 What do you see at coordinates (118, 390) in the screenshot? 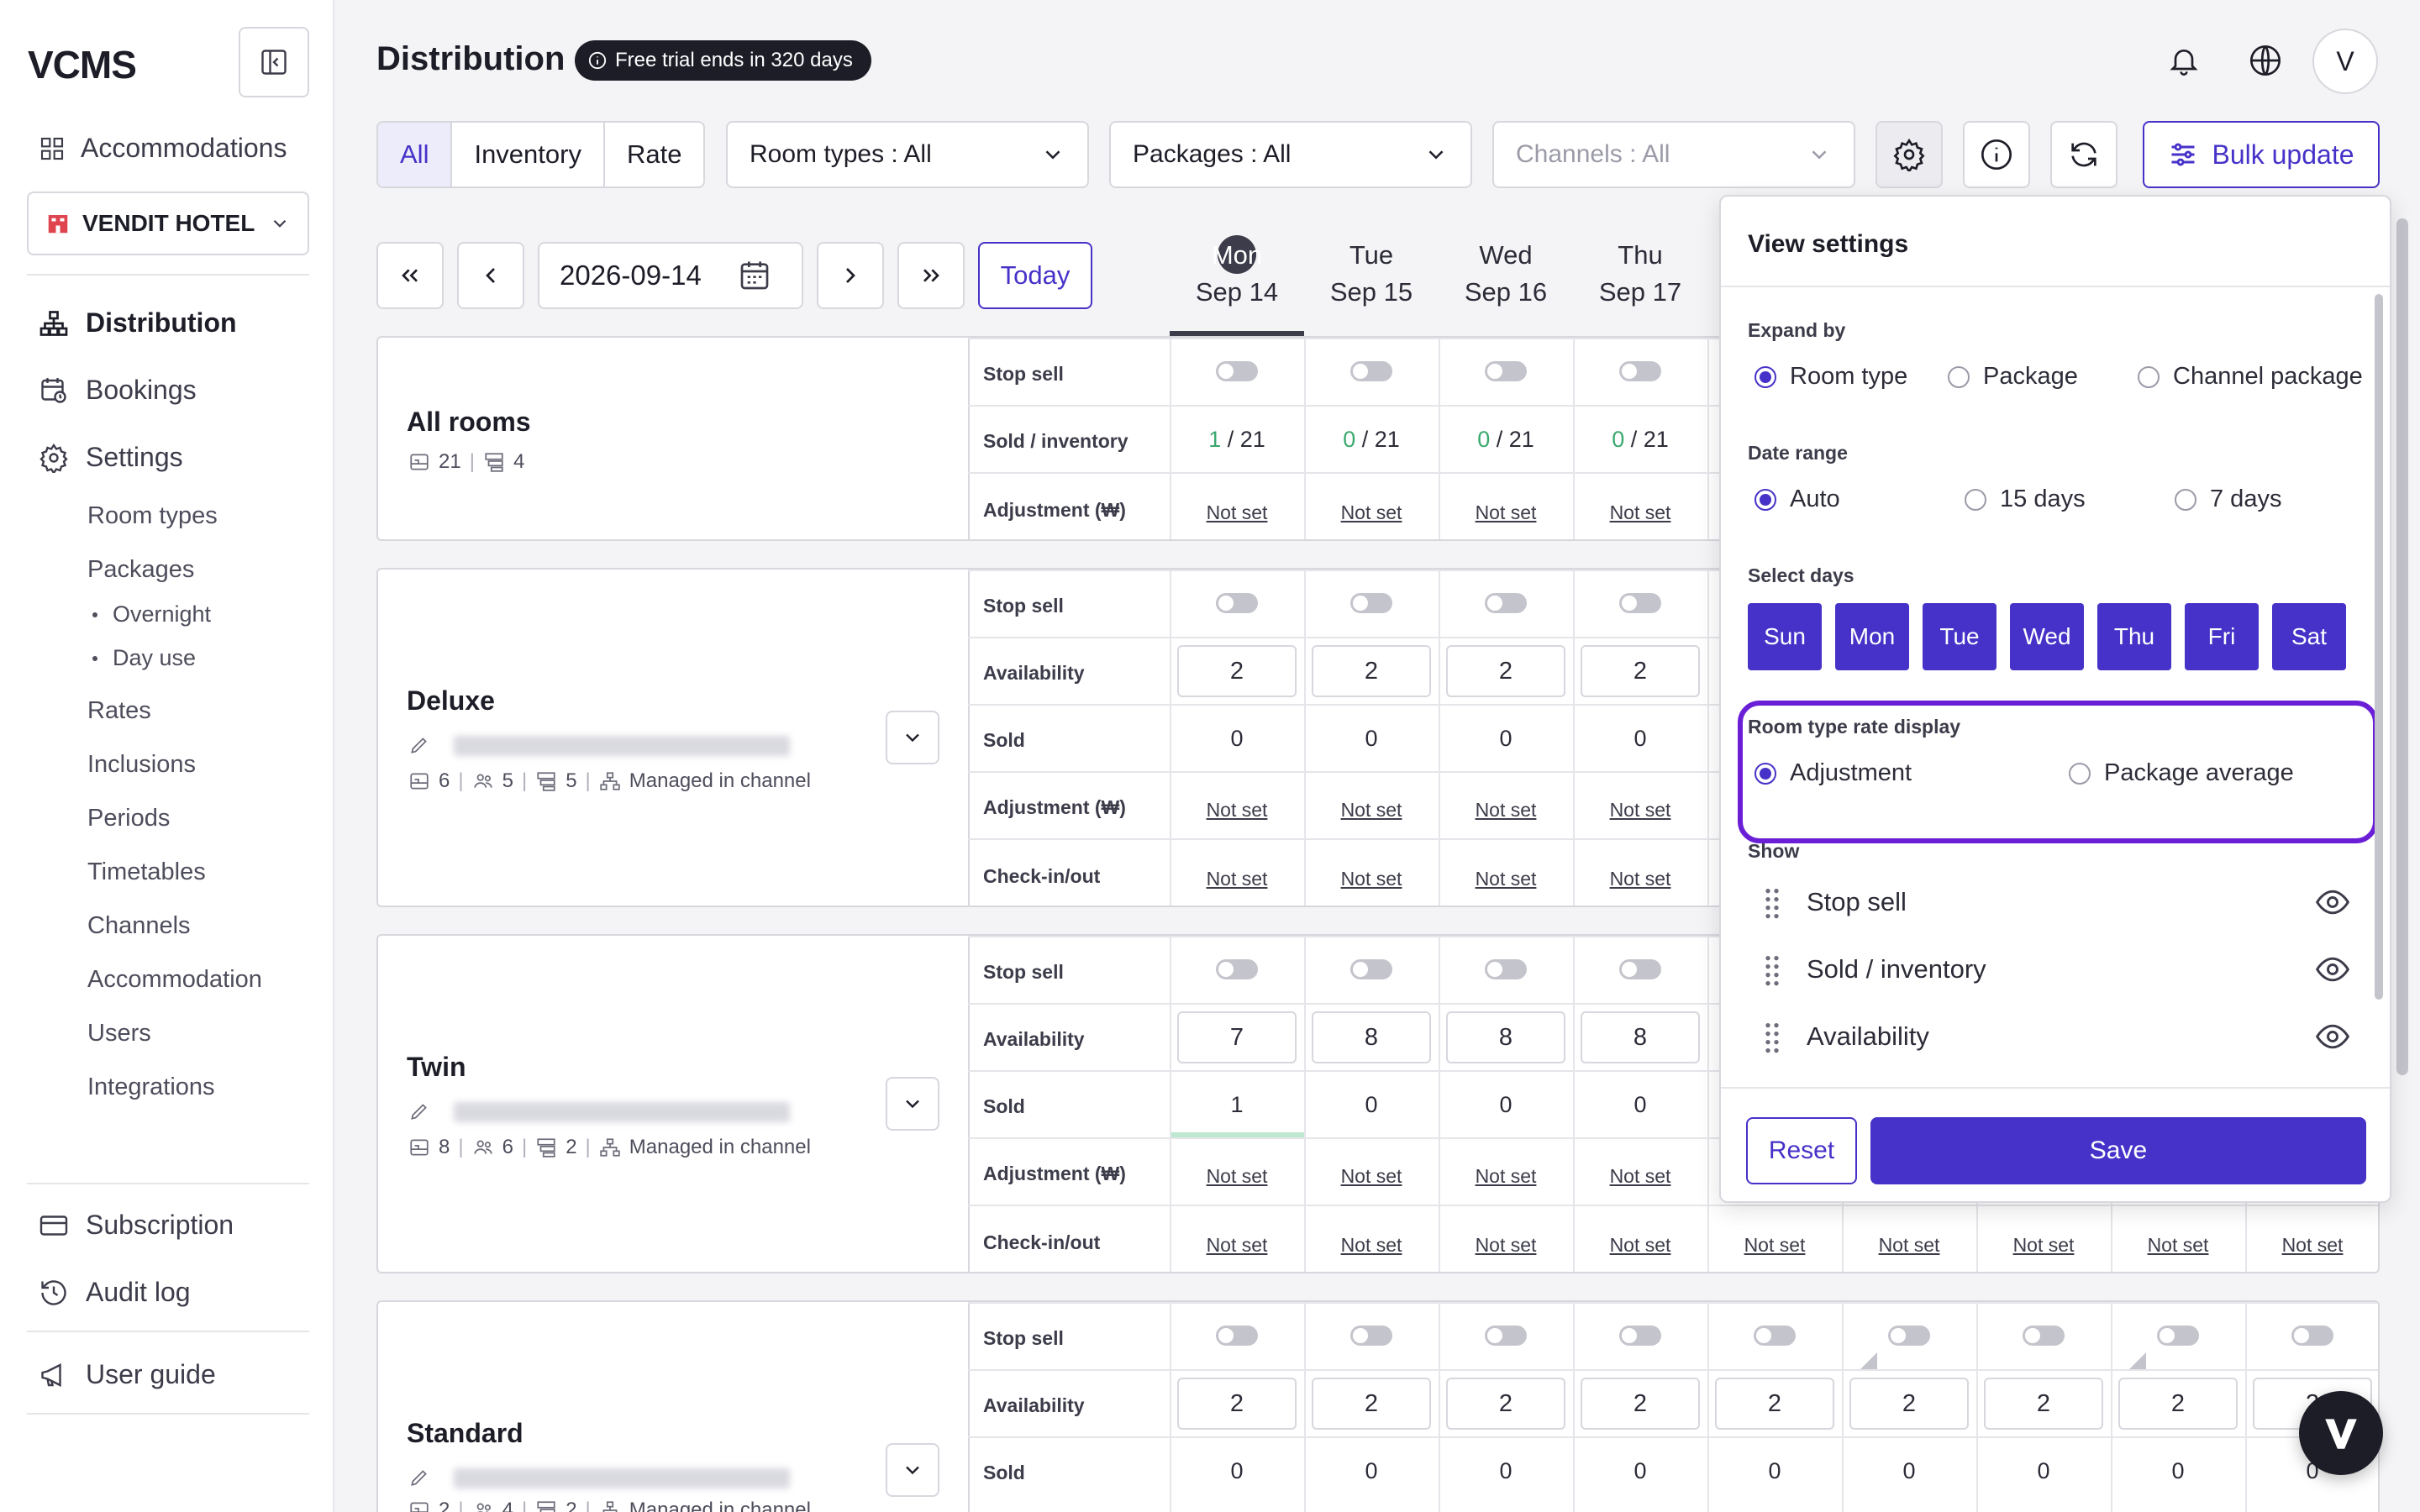
I see `nav-bookings: Bookings` at bounding box center [118, 390].